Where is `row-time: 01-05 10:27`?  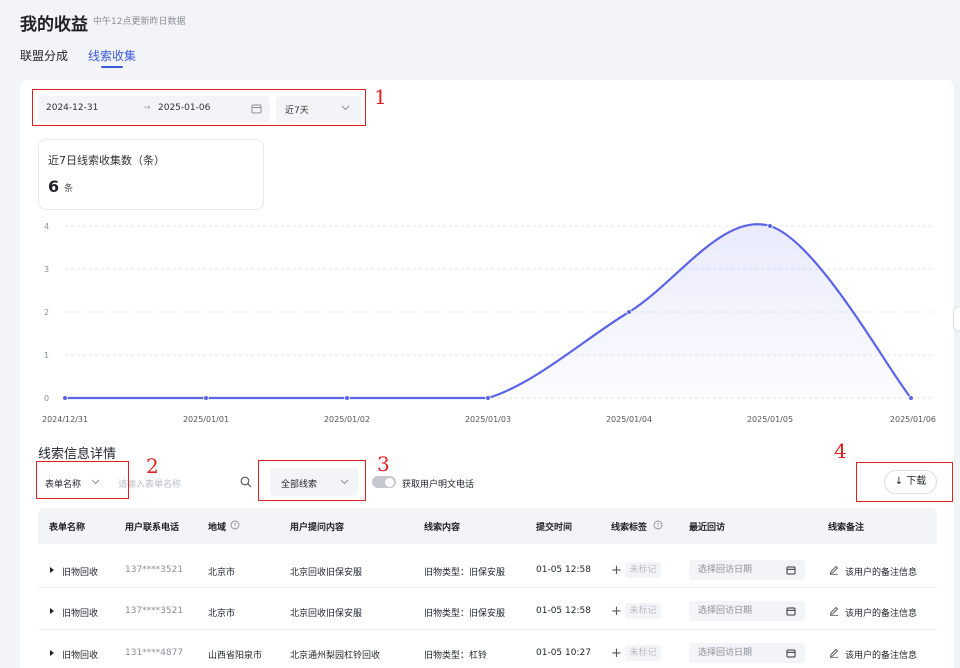
row-time: 01-05 10:27 is located at coordinates (563, 653).